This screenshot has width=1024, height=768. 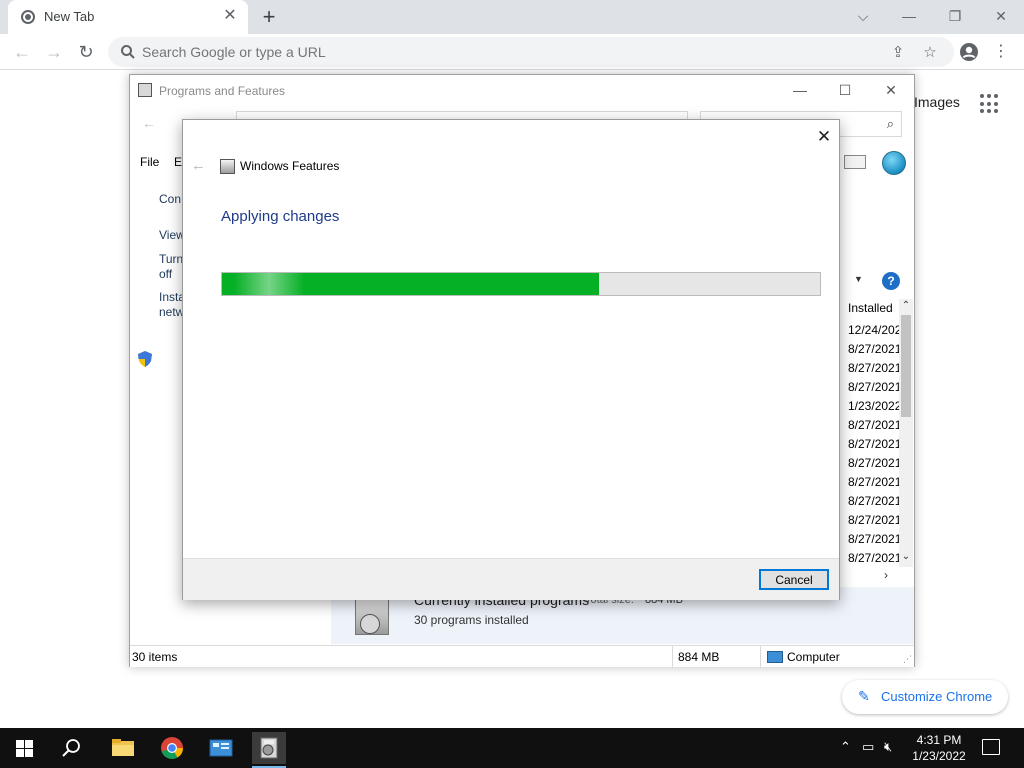 I want to click on customize-chrome-label: Customize Chrome, so click(x=937, y=696).